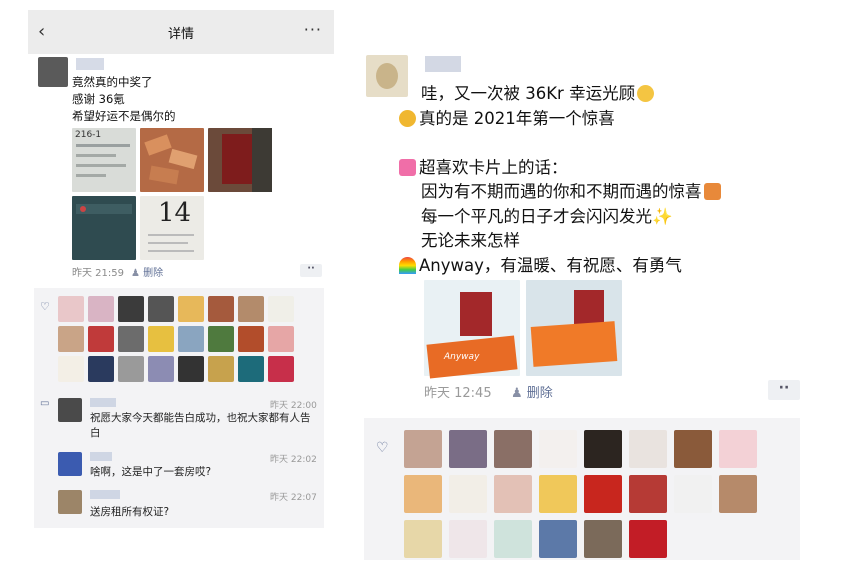 The image size is (843, 587). I want to click on post-text-line-content: 因为有不期而遇的你和不期而遇的惊喜, so click(561, 191).